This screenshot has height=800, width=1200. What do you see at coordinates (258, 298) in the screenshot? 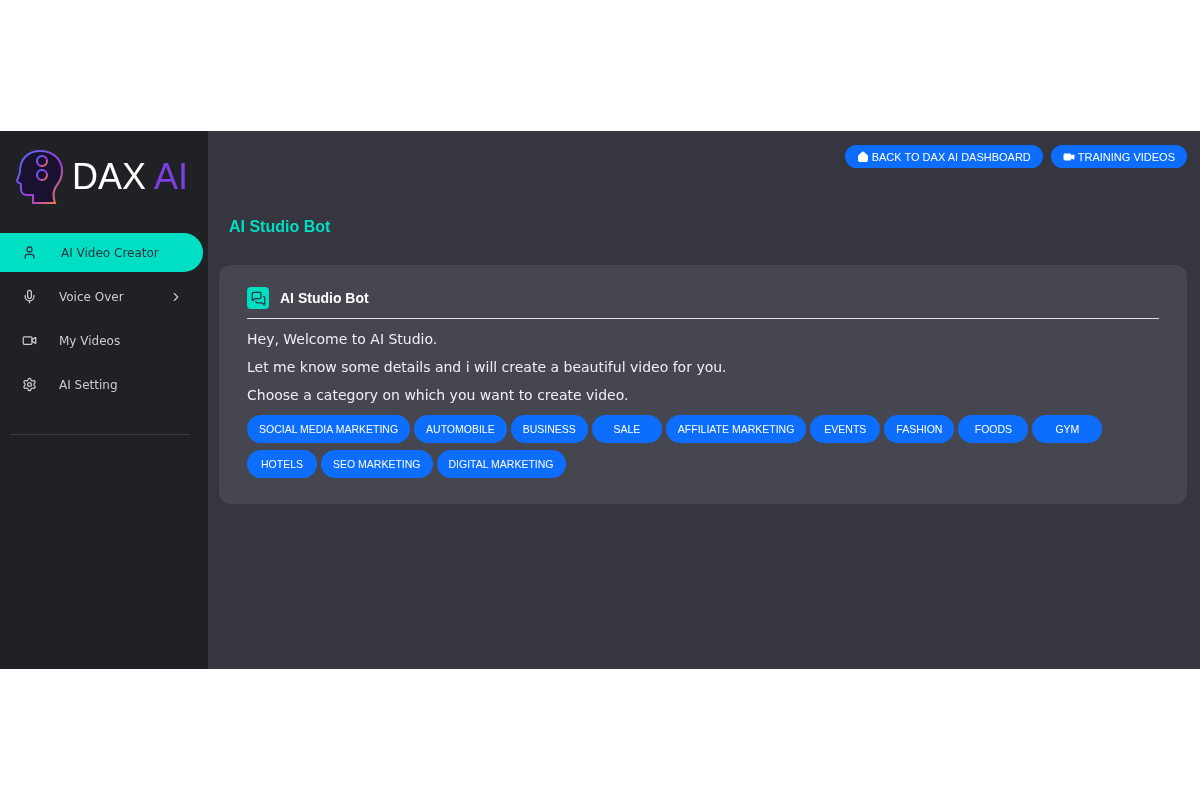
I see `chat-icon` at bounding box center [258, 298].